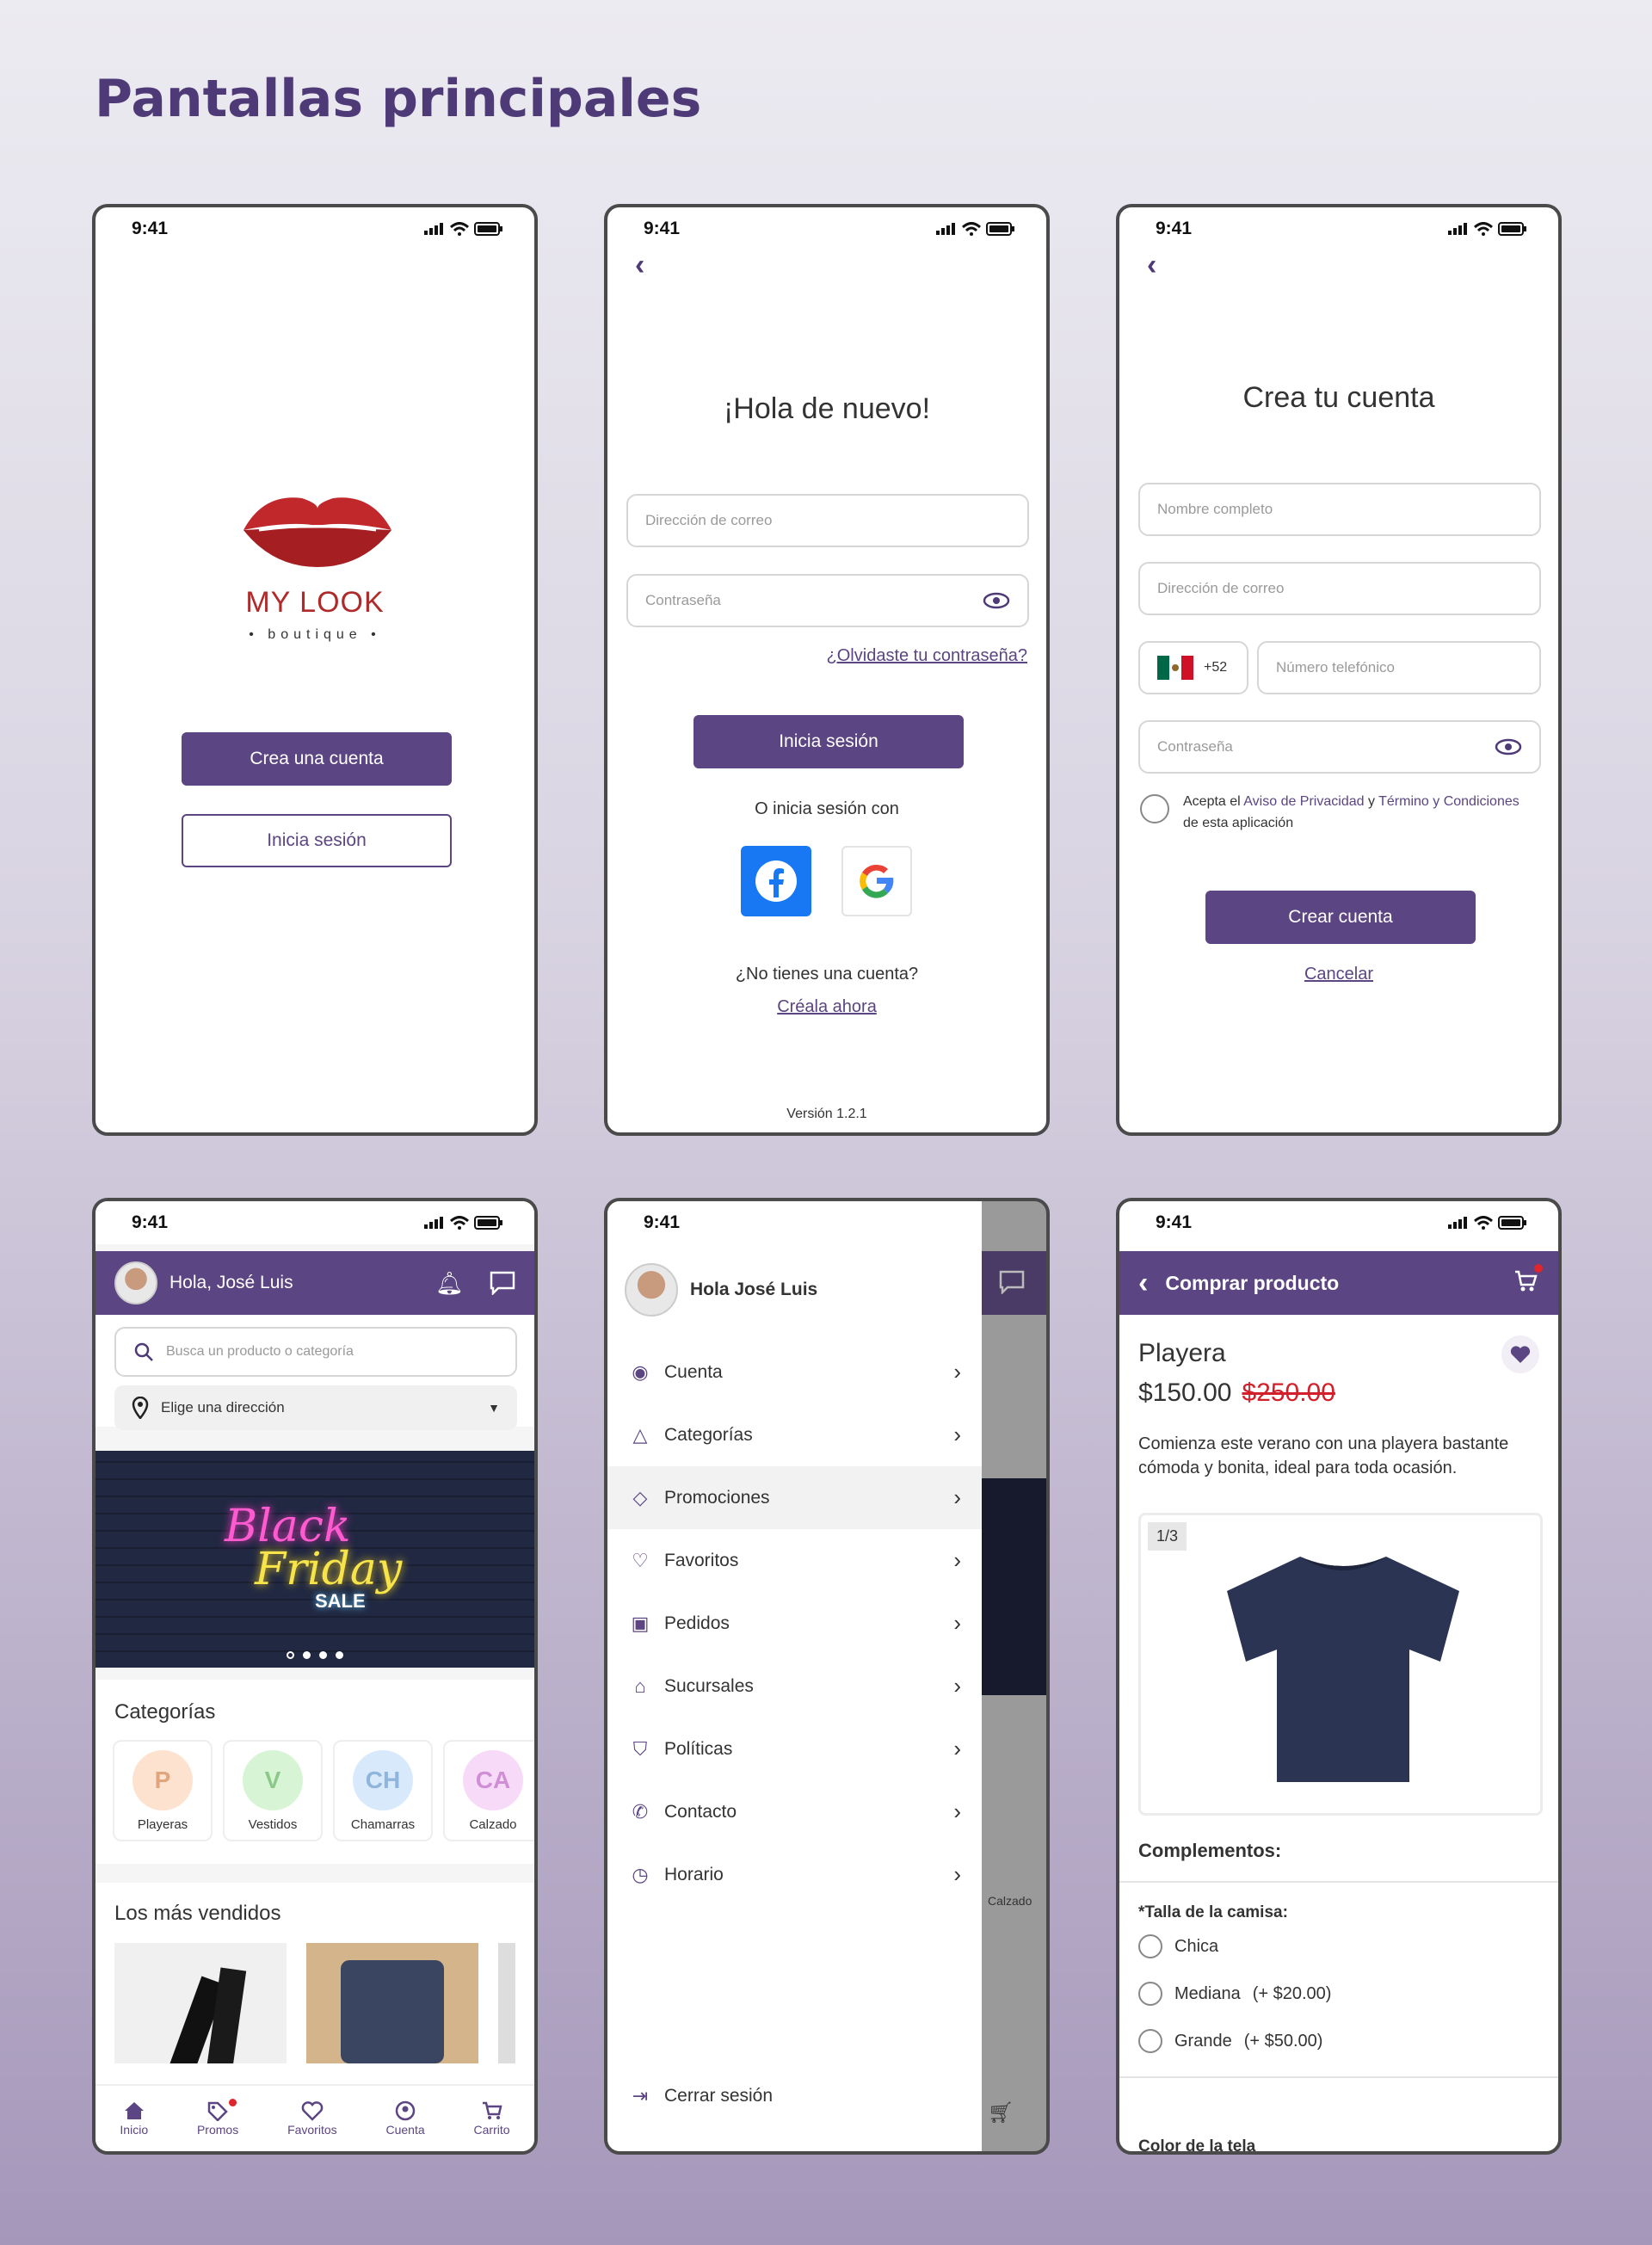 This screenshot has height=2245, width=1652. What do you see at coordinates (1399, 667) in the screenshot?
I see `phone-field: Número telefónico` at bounding box center [1399, 667].